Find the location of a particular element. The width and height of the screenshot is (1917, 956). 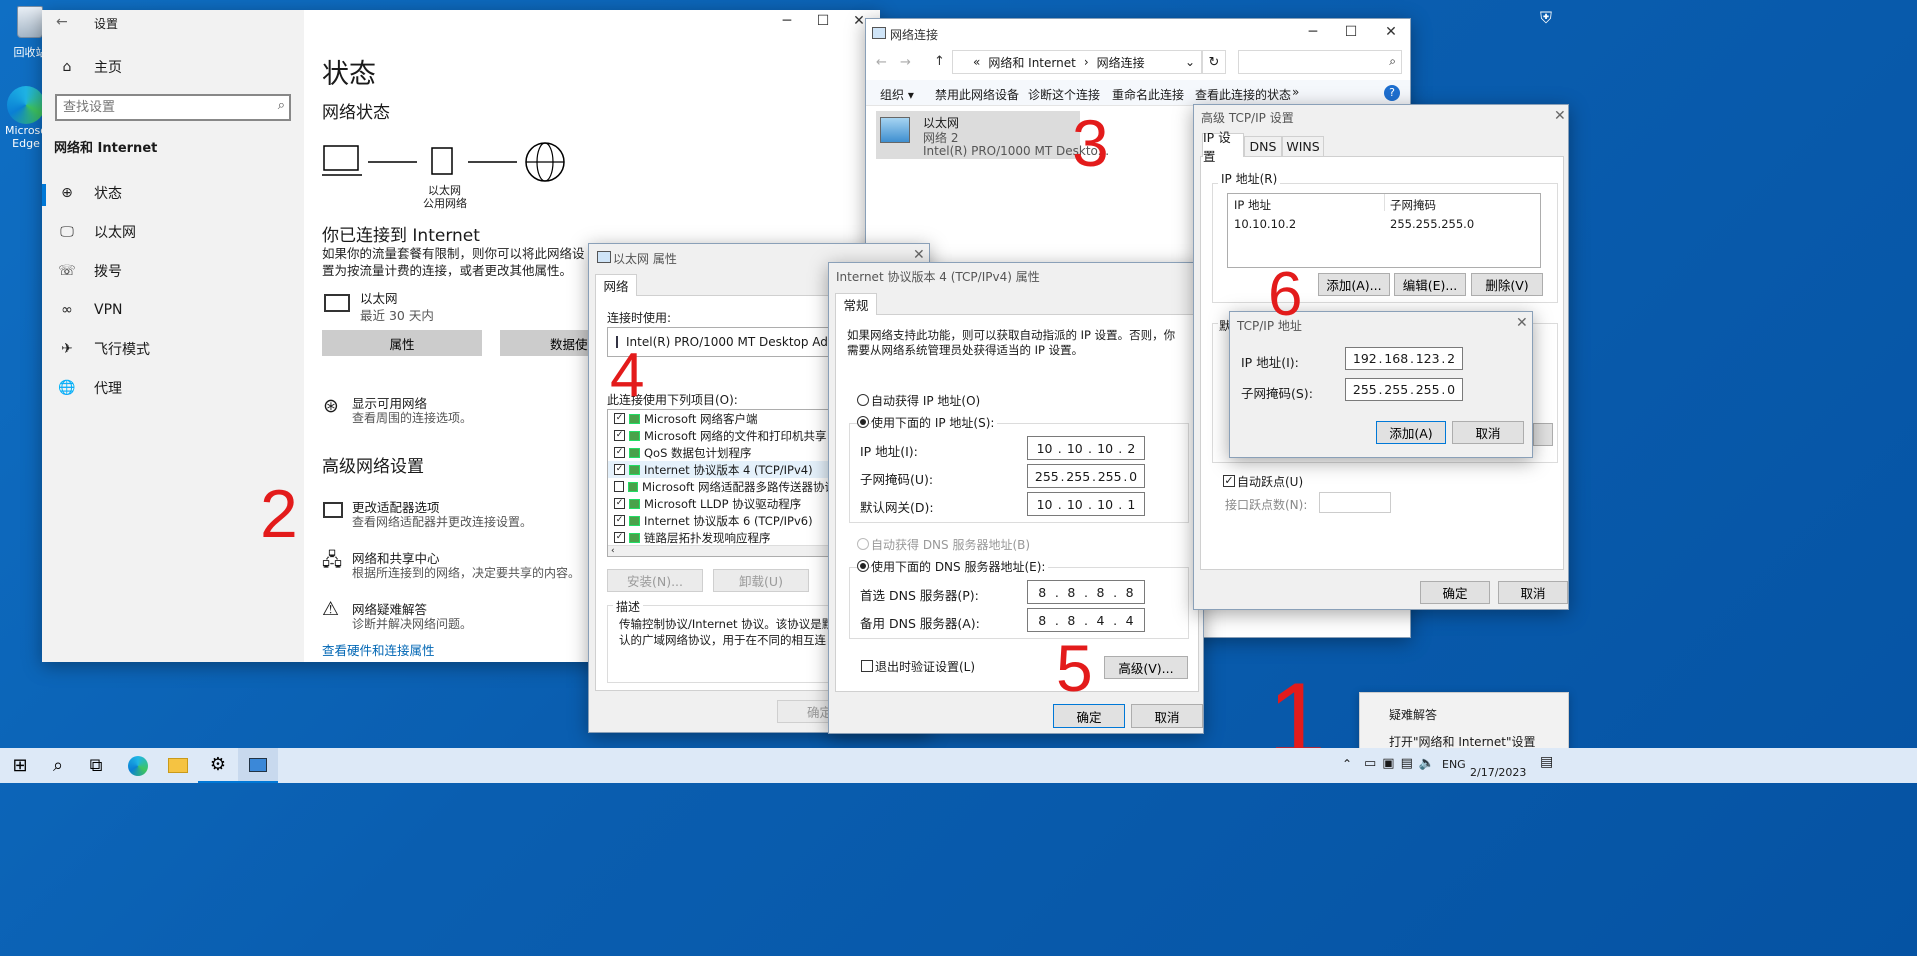

control-panel-icon is located at coordinates (258, 765).